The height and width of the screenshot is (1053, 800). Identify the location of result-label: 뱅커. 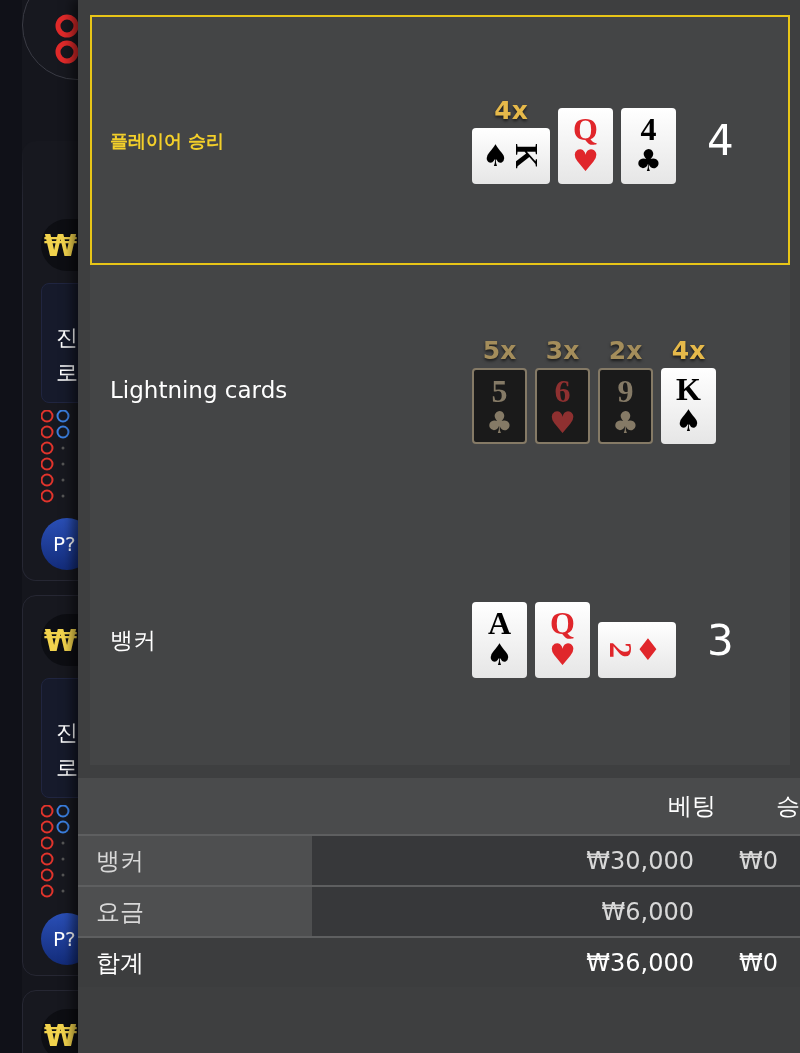
(133, 640).